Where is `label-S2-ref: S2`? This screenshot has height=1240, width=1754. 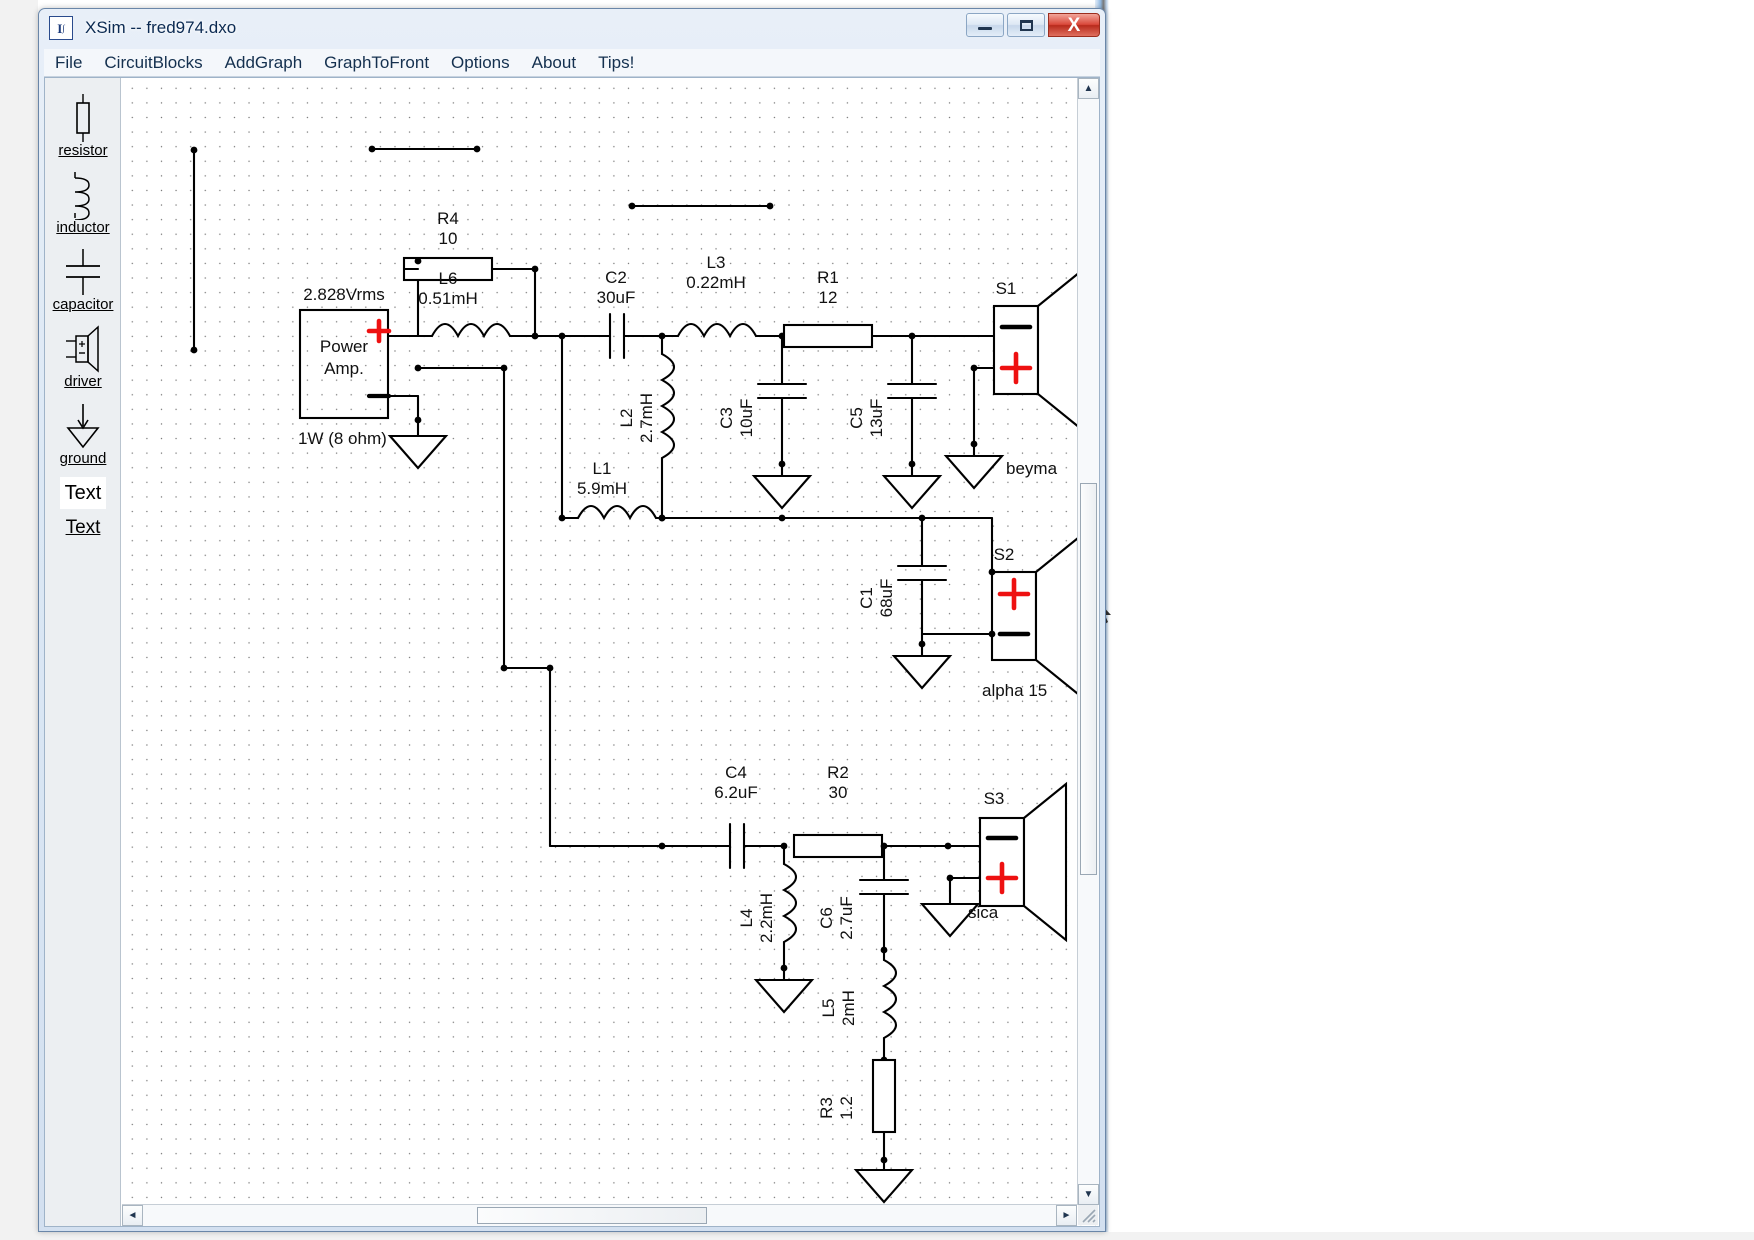 label-S2-ref: S2 is located at coordinates (1004, 554).